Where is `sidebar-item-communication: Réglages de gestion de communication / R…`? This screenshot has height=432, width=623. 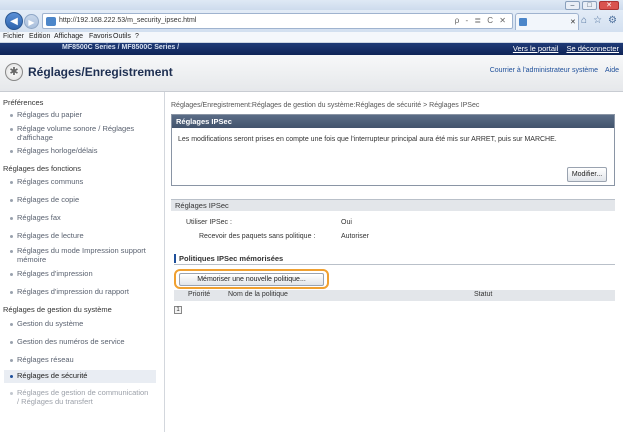
sidebar-item-communication: Réglages de gestion de communication / R… is located at coordinates (80, 397).